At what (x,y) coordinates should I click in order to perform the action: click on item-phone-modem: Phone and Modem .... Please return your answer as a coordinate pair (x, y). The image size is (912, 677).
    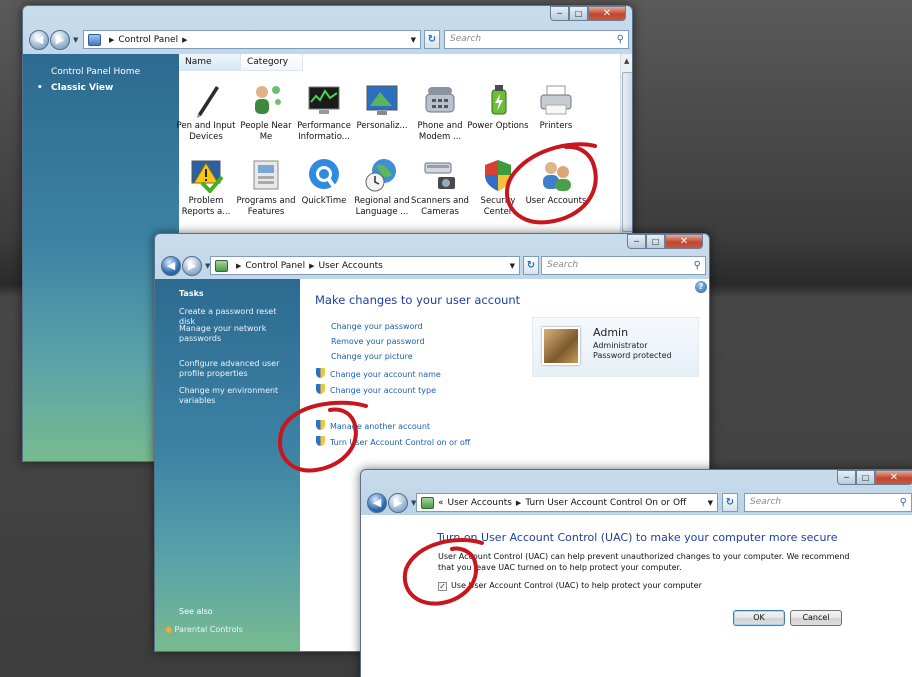
    Looking at the image, I should click on (440, 112).